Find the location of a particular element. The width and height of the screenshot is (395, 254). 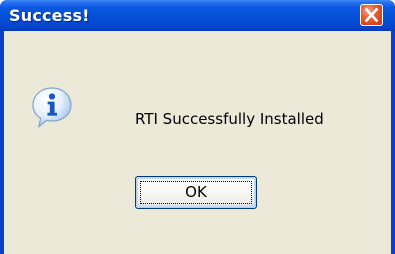

ok-button: OK is located at coordinates (196, 192).